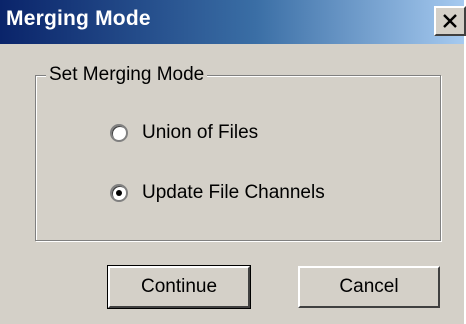 This screenshot has width=466, height=324. Describe the element at coordinates (119, 133) in the screenshot. I see `radio-button-icon` at that location.